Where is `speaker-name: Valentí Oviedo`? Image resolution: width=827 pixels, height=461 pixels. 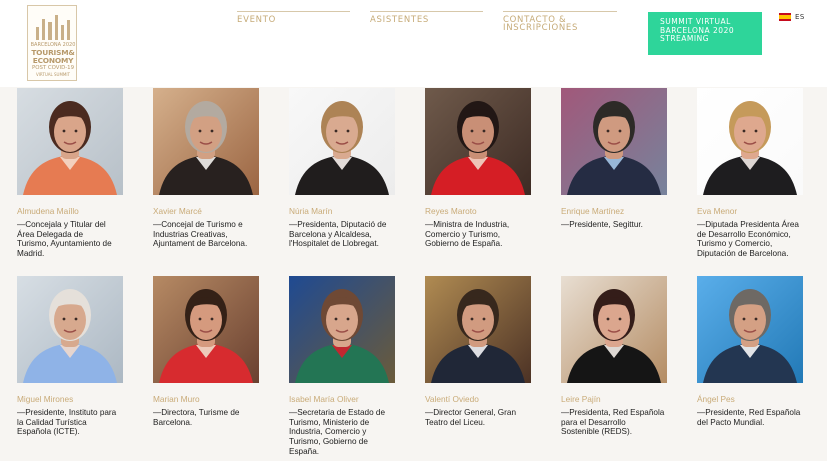
speaker-name: Valentí Oviedo is located at coordinates (485, 399).